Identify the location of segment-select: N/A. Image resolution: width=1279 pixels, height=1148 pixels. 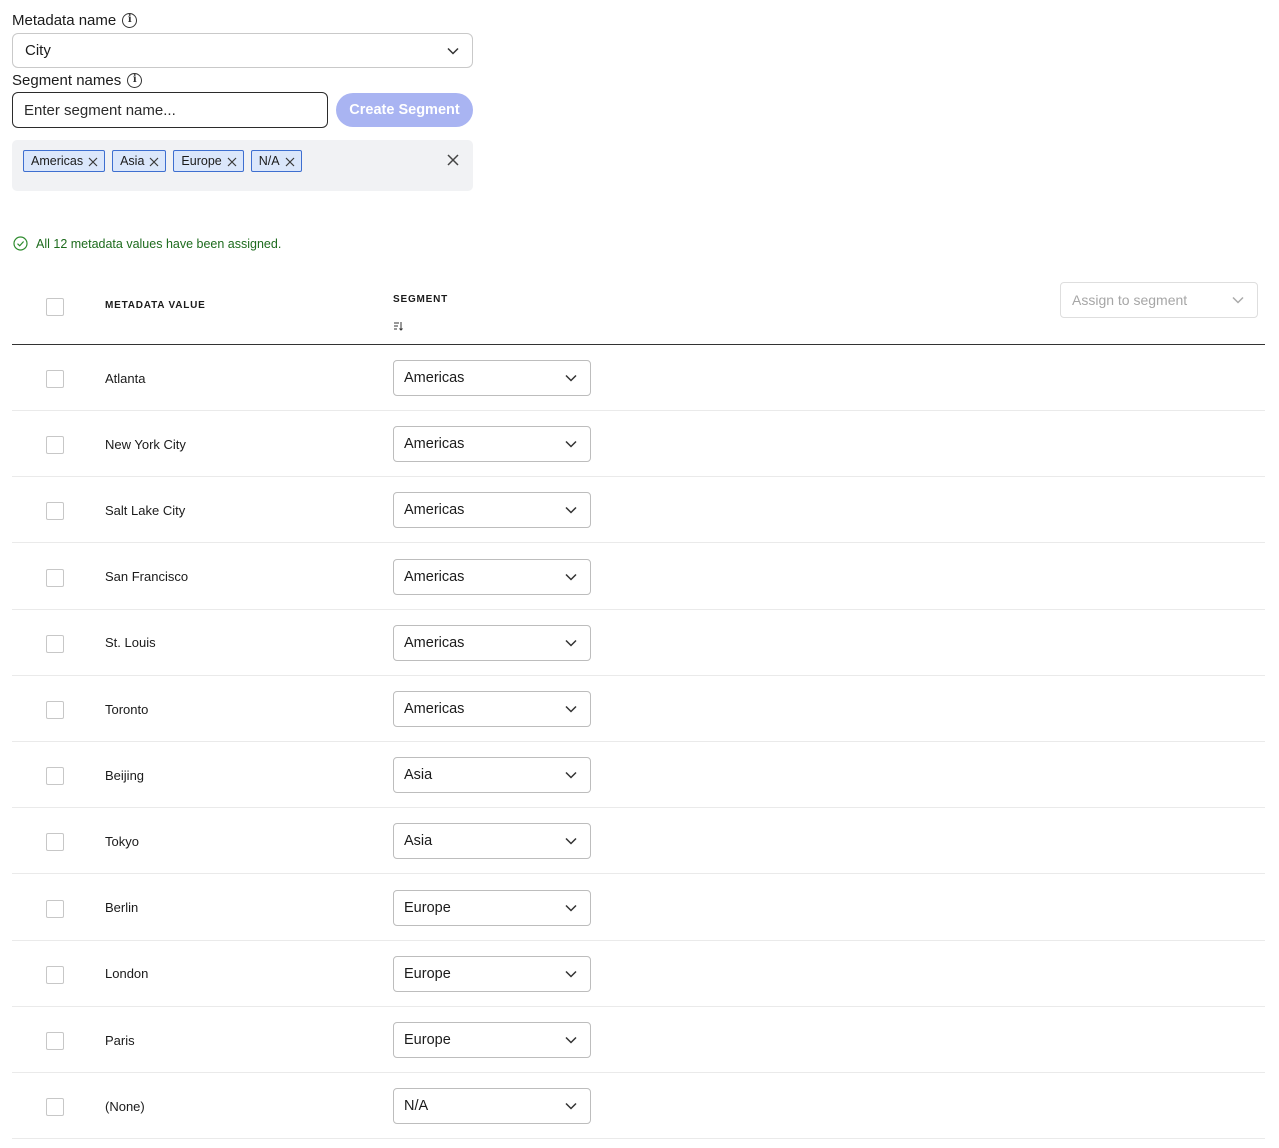
(492, 1106).